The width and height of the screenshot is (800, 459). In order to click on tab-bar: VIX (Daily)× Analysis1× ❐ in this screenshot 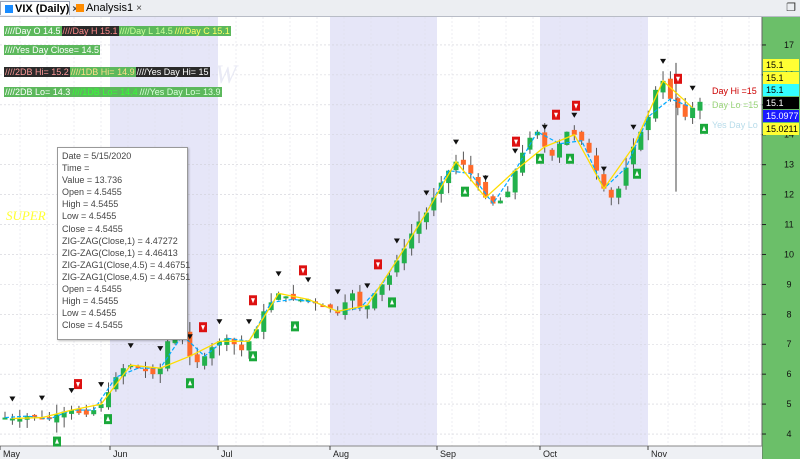, I will do `click(400, 8)`.